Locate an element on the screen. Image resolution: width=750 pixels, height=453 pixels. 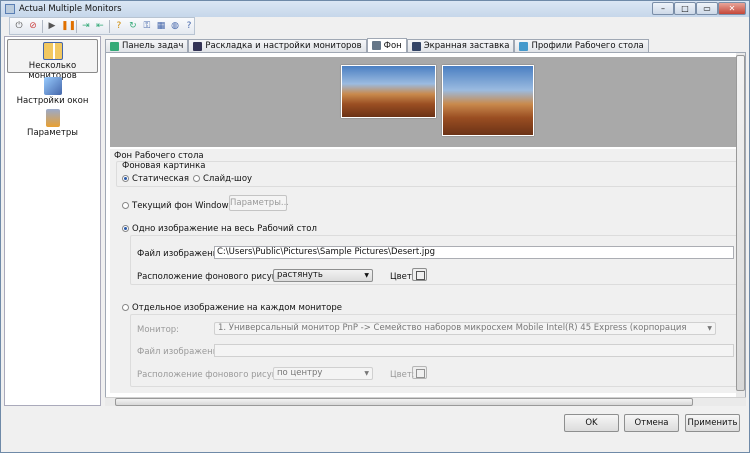
sidebar-item-label: Параметры is located at coordinates (52, 133).